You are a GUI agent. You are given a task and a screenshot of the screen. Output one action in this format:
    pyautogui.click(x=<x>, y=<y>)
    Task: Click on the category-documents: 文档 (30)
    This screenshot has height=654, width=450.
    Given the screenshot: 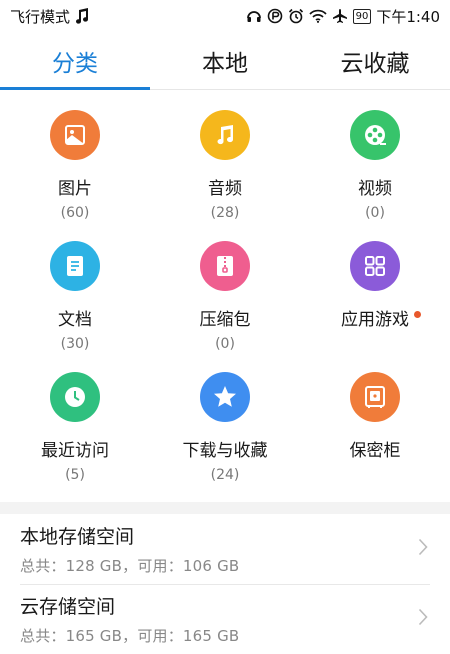 What is the action you would take?
    pyautogui.click(x=75, y=296)
    